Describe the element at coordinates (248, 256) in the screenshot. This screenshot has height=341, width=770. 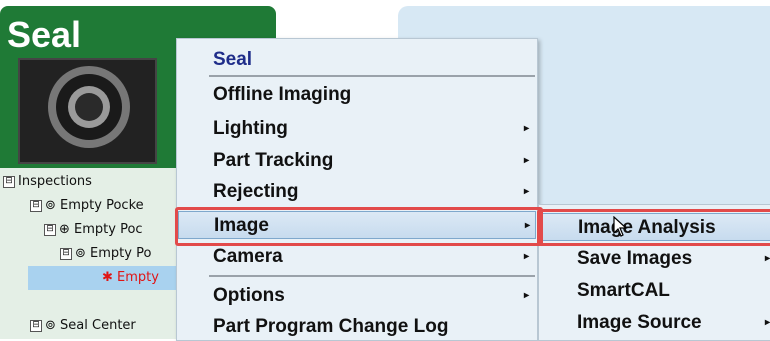
I see `menu-item-label: Camera` at that location.